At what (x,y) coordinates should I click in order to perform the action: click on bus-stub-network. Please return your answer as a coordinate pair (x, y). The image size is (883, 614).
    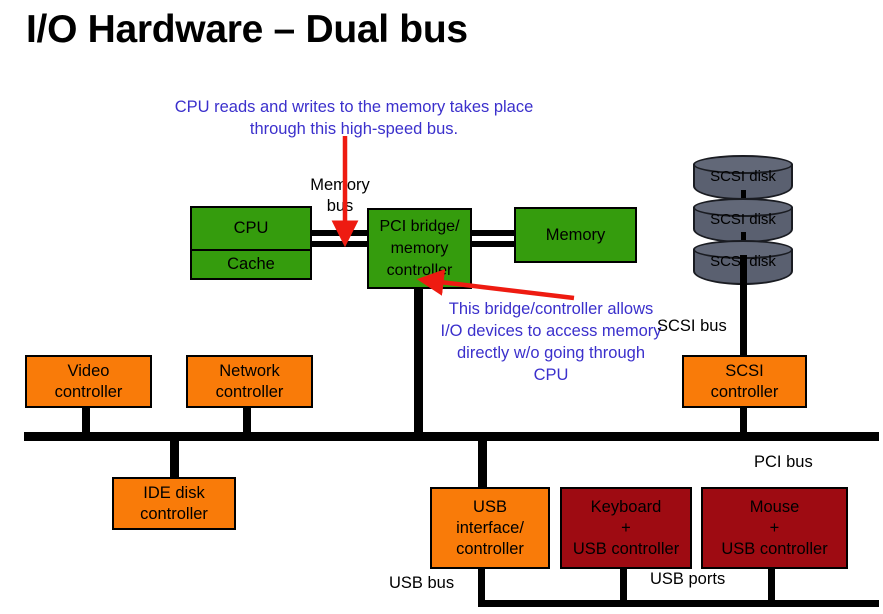
    Looking at the image, I should click on (247, 421).